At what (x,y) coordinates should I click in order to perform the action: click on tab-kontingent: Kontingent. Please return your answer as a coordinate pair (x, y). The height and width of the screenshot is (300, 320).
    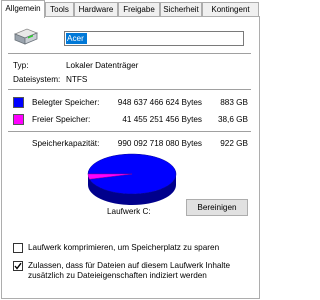
    Looking at the image, I should click on (230, 9).